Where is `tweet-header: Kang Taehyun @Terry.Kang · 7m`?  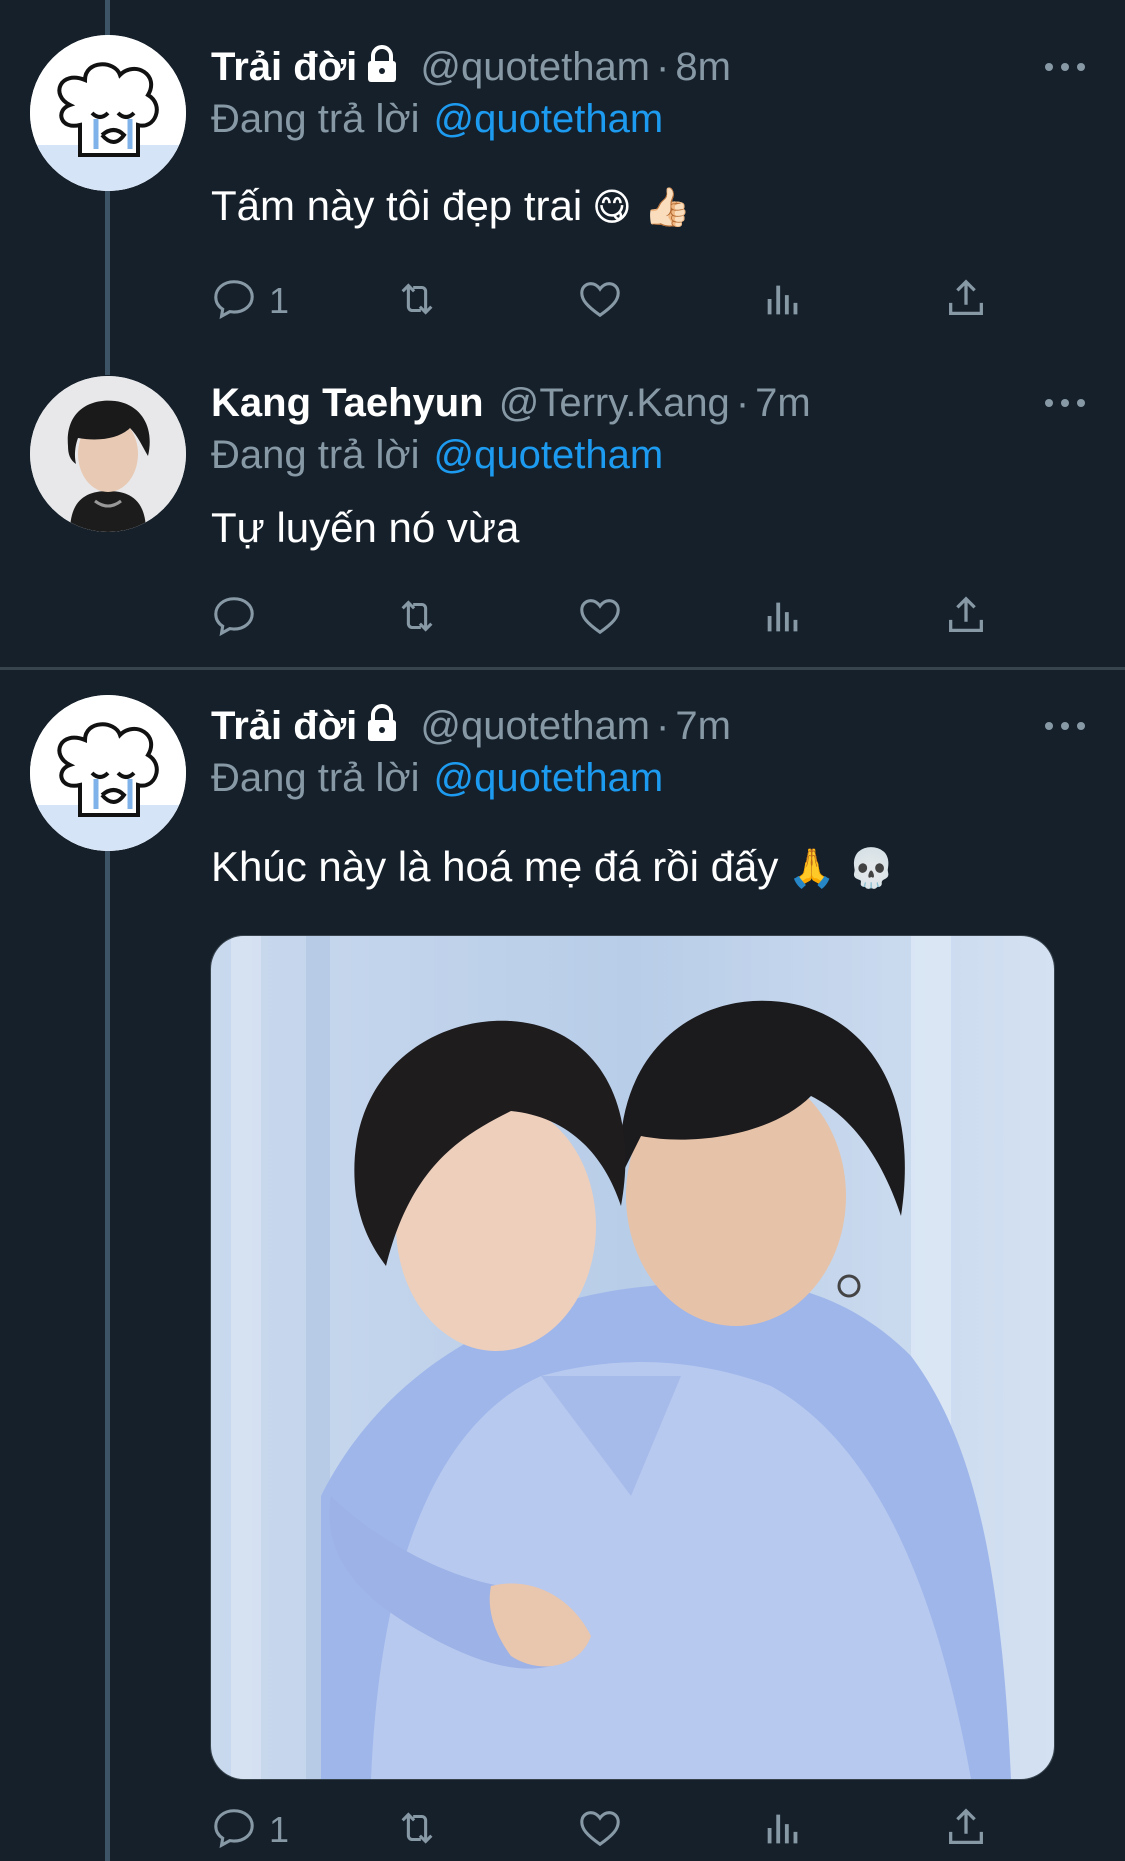
tweet-header: Kang Taehyun @Terry.Kang · 7m is located at coordinates (511, 403).